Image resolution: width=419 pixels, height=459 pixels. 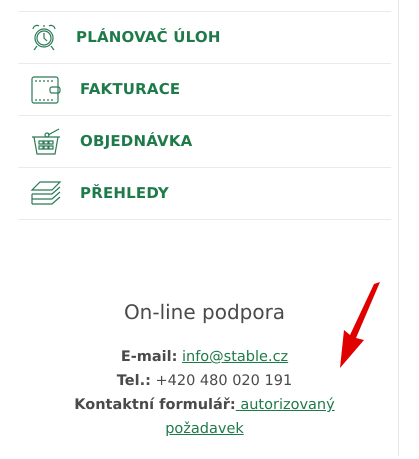 I want to click on stacked-layers-icon, so click(x=46, y=194).